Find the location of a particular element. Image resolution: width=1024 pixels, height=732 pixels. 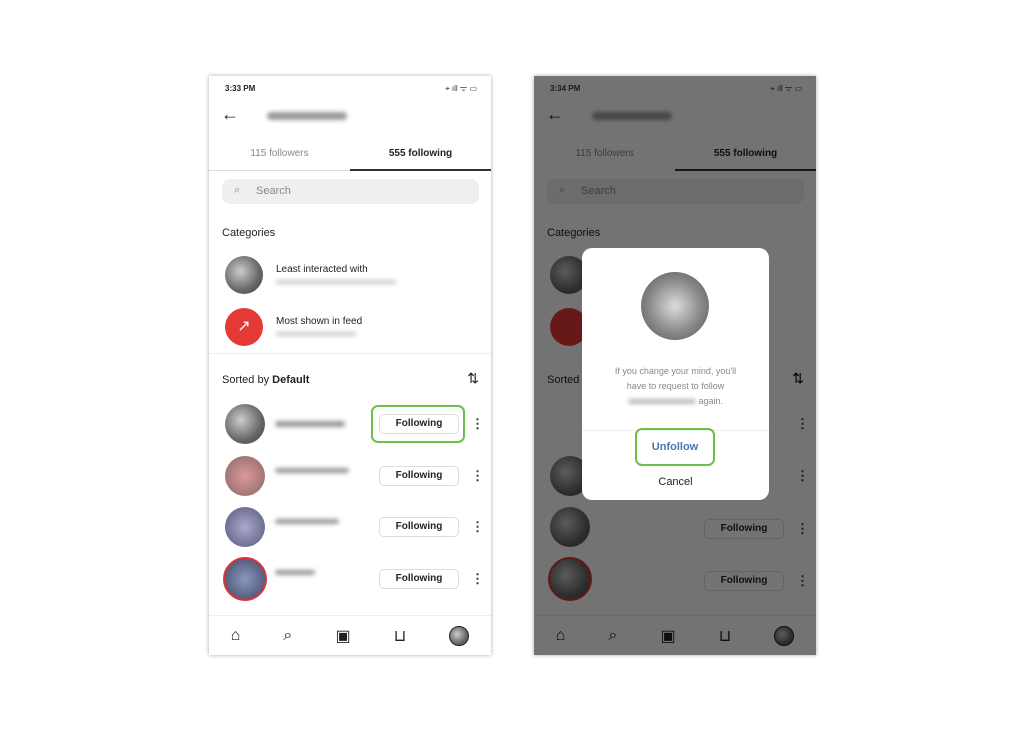

avatar-with-story is located at coordinates (245, 579).